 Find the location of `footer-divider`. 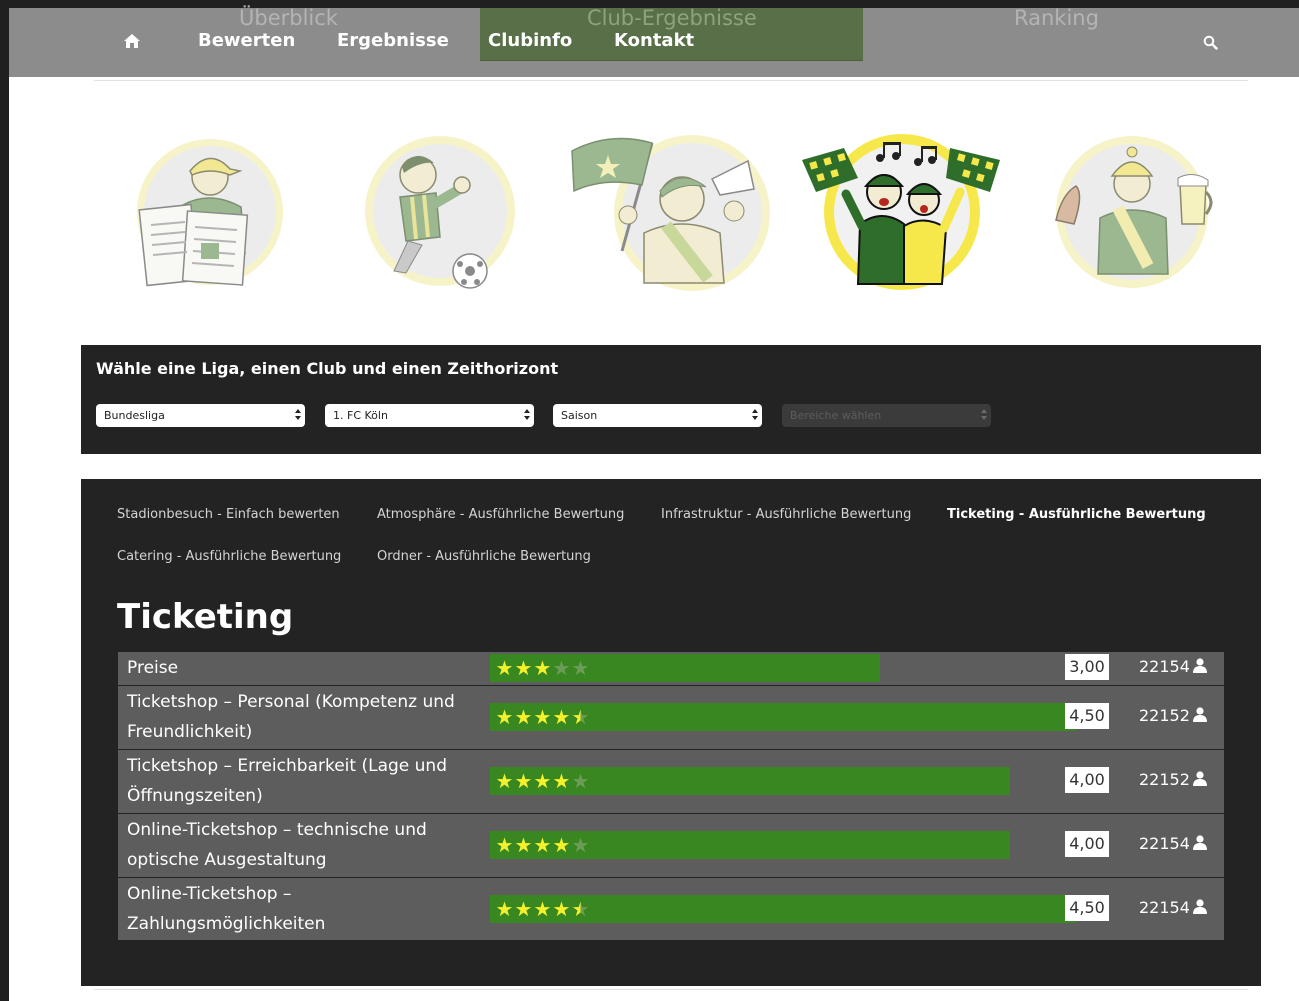

footer-divider is located at coordinates (671, 989).